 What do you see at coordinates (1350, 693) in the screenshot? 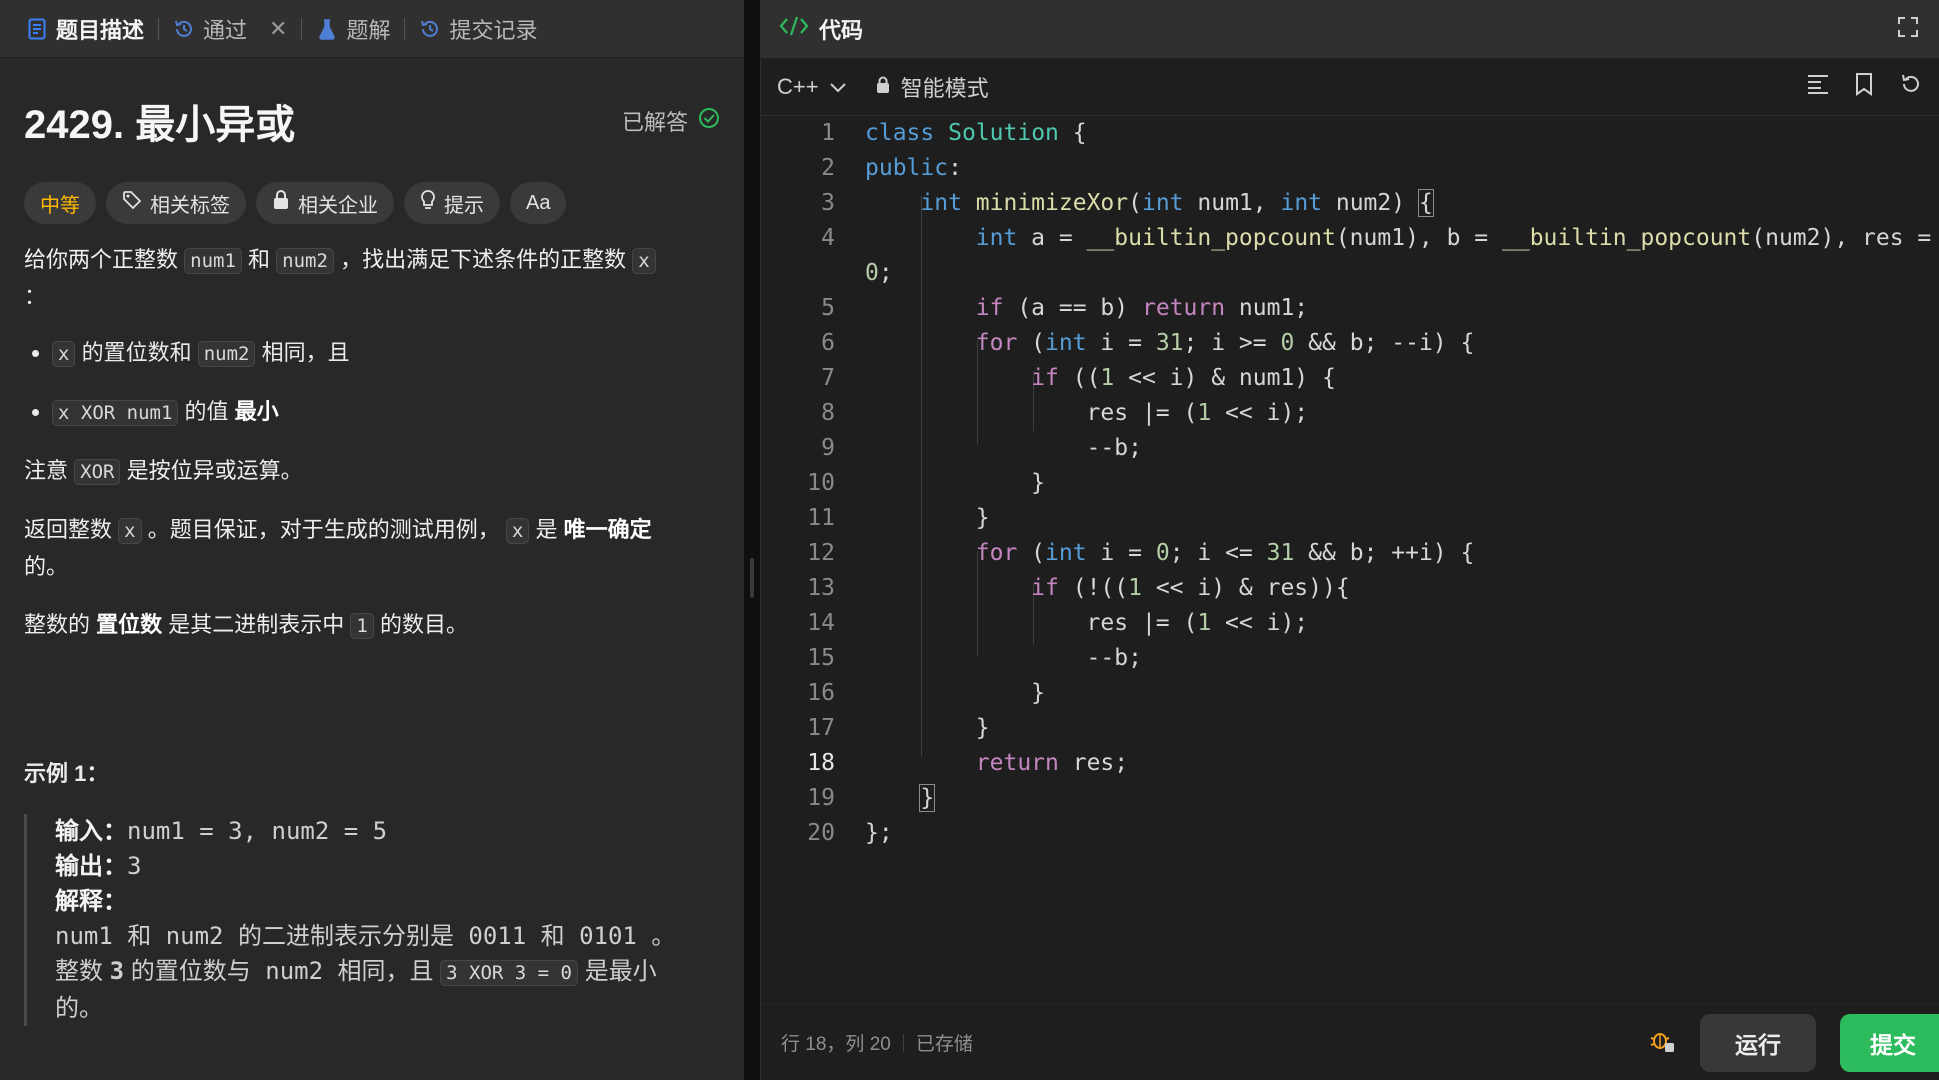
I see `code-line: 16 }` at bounding box center [1350, 693].